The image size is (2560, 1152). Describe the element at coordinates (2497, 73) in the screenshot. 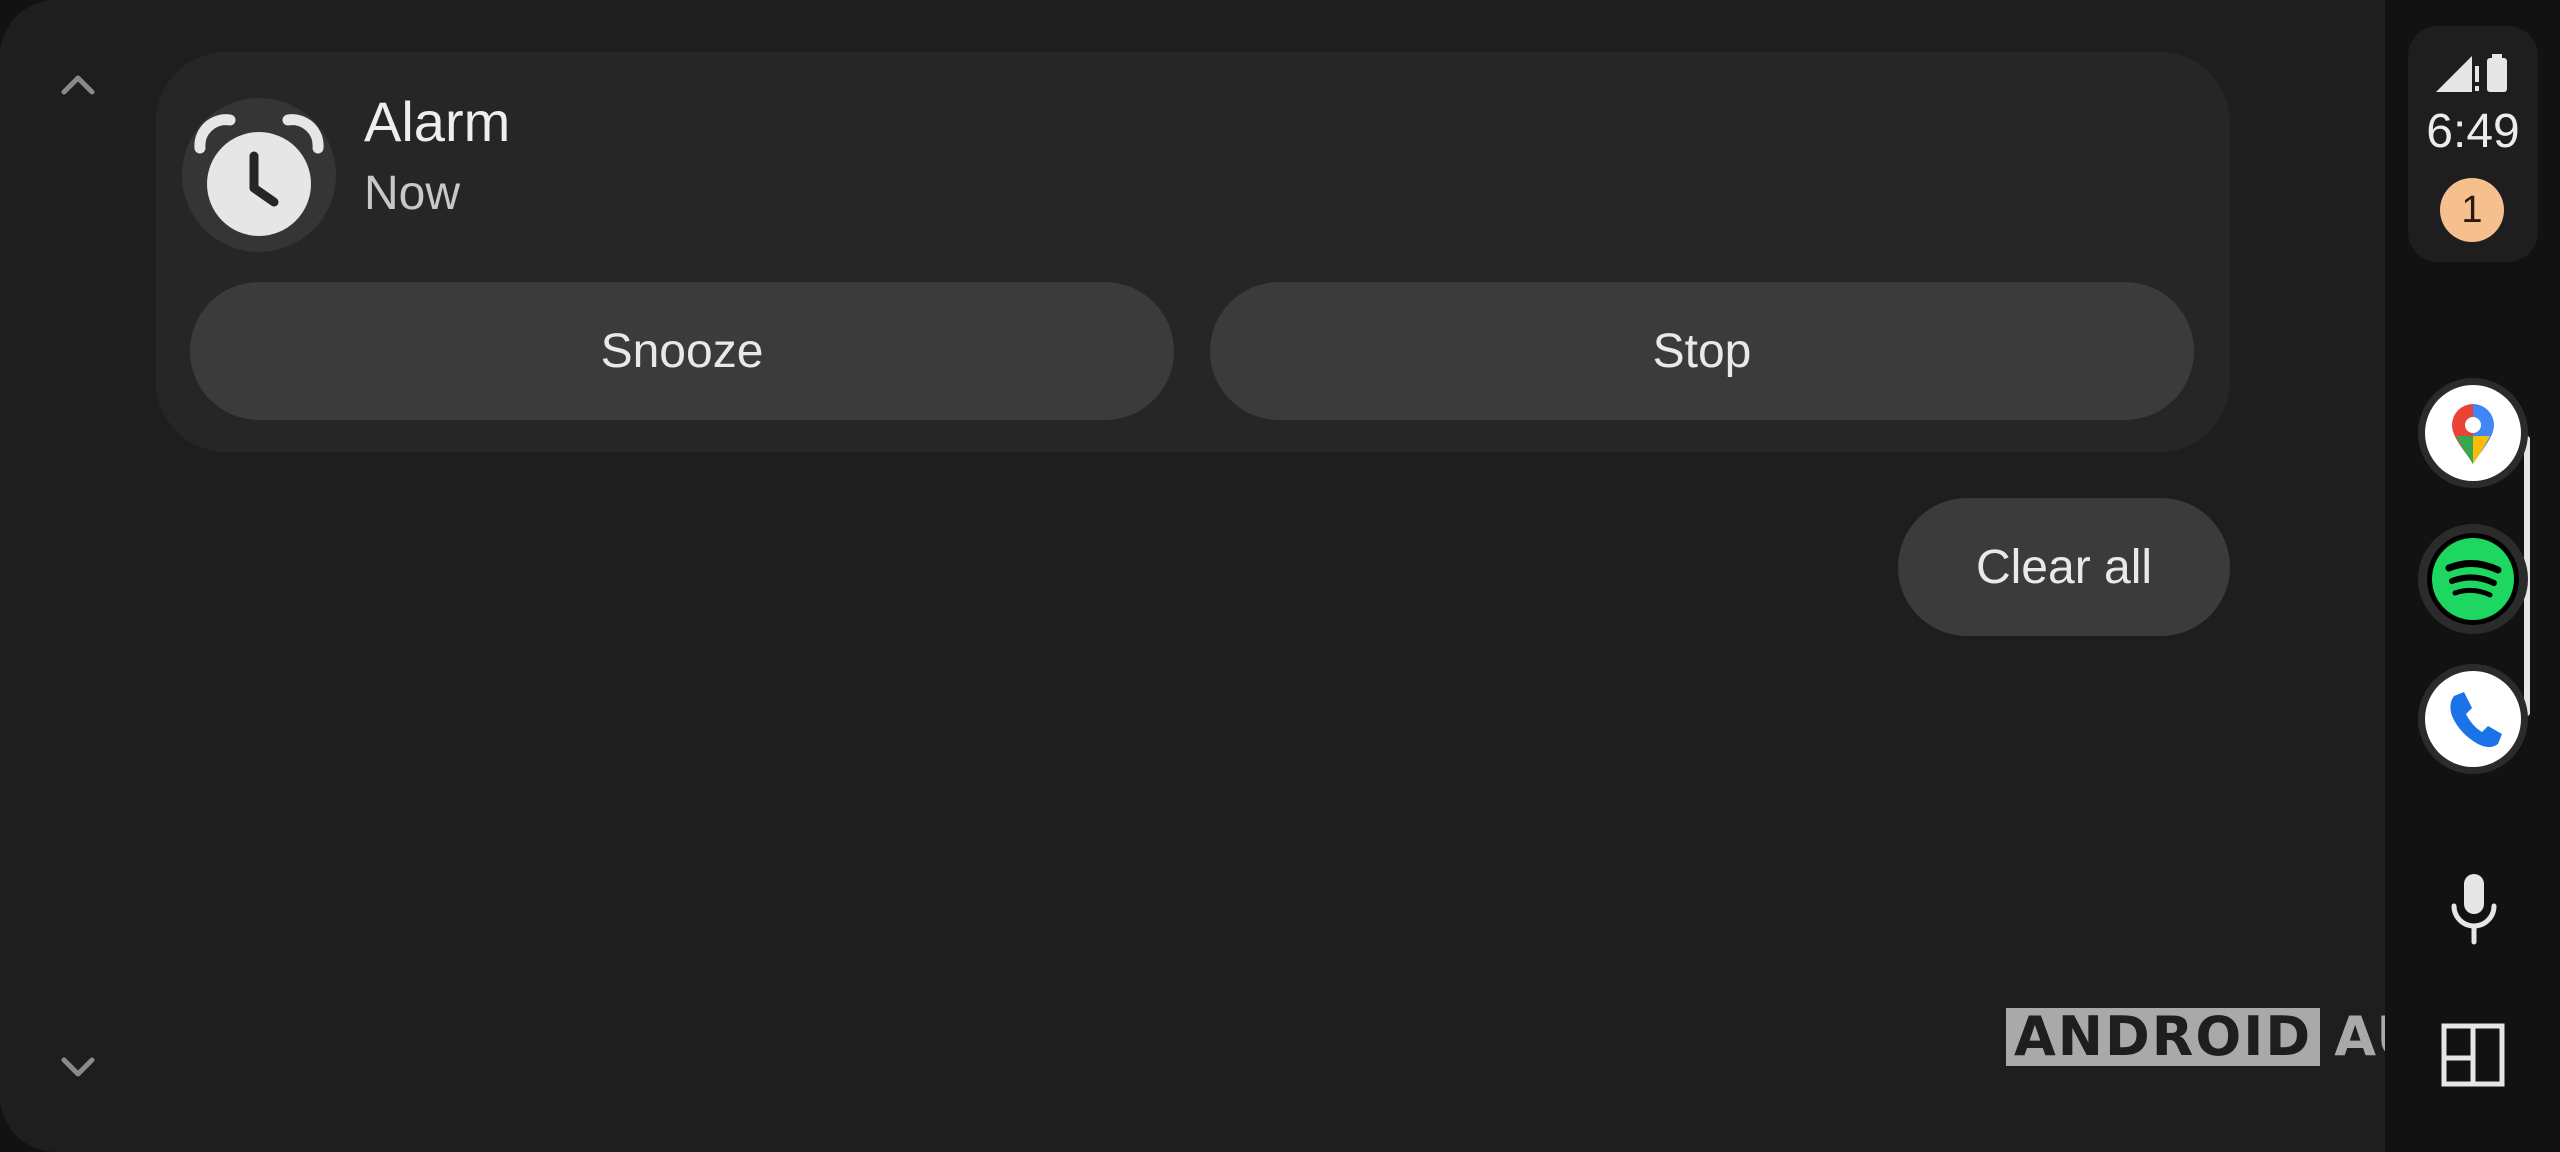

I see `battery-icon` at that location.